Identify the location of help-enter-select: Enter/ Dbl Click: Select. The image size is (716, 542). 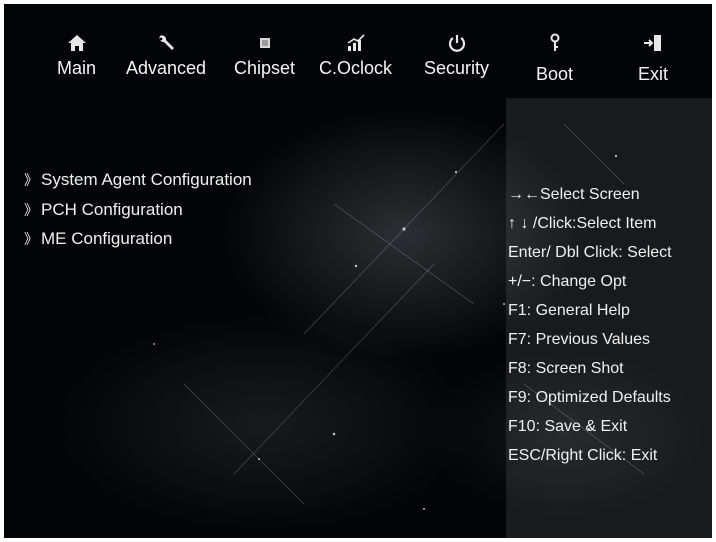
(590, 252).